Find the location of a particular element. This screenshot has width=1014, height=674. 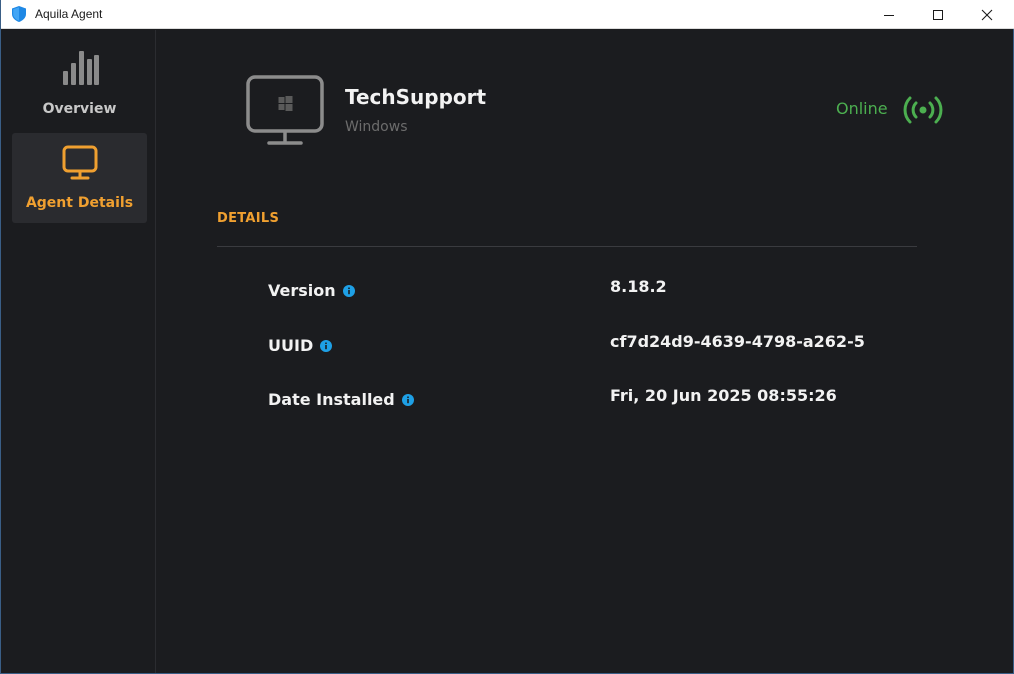

sidebar: Overview Agent Details is located at coordinates (79, 351).